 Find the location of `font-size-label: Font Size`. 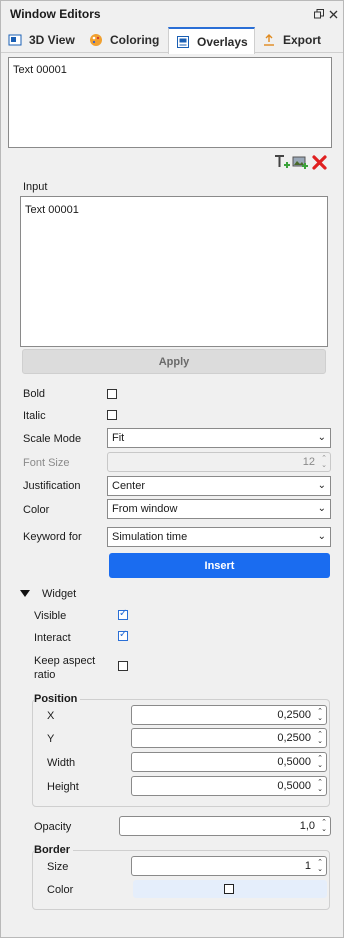

font-size-label: Font Size is located at coordinates (46, 463).